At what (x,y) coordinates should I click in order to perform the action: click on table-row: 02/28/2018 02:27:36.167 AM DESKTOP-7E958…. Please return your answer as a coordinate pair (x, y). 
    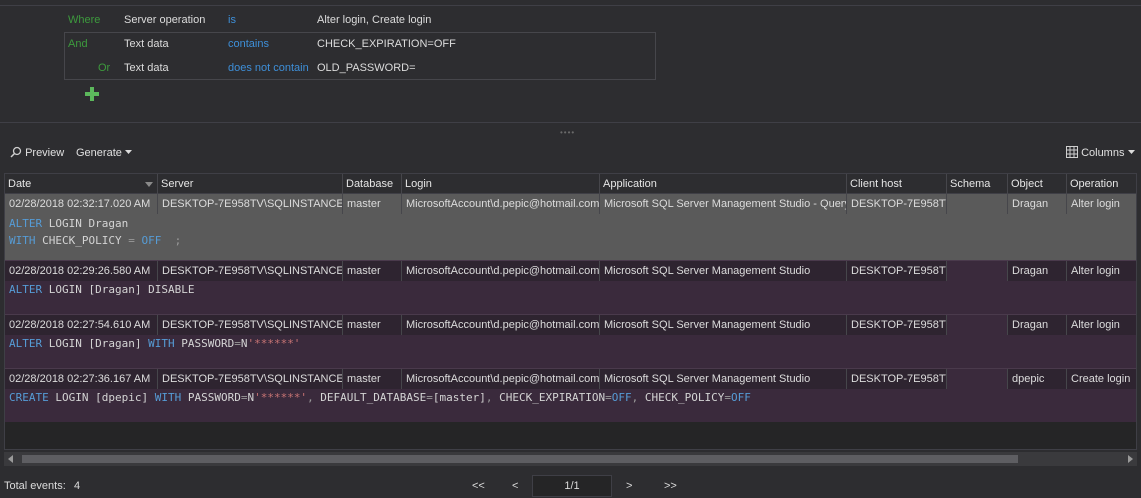
    Looking at the image, I should click on (570, 395).